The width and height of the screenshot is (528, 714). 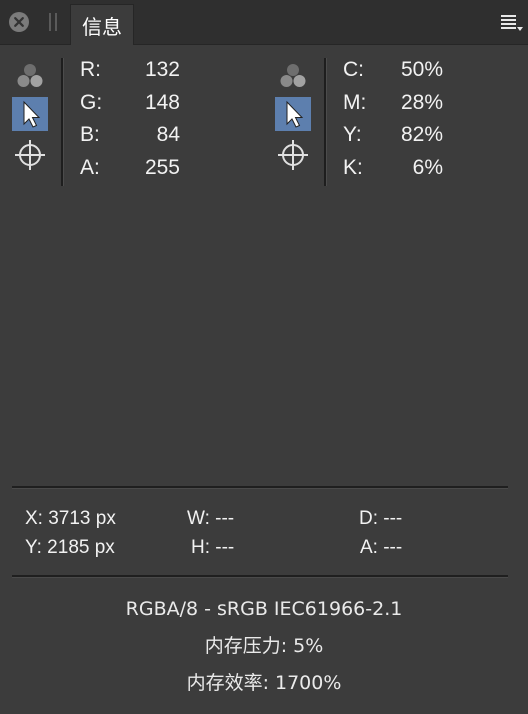 I want to click on cursor-y-value: Y: 2185 px, so click(x=70, y=547).